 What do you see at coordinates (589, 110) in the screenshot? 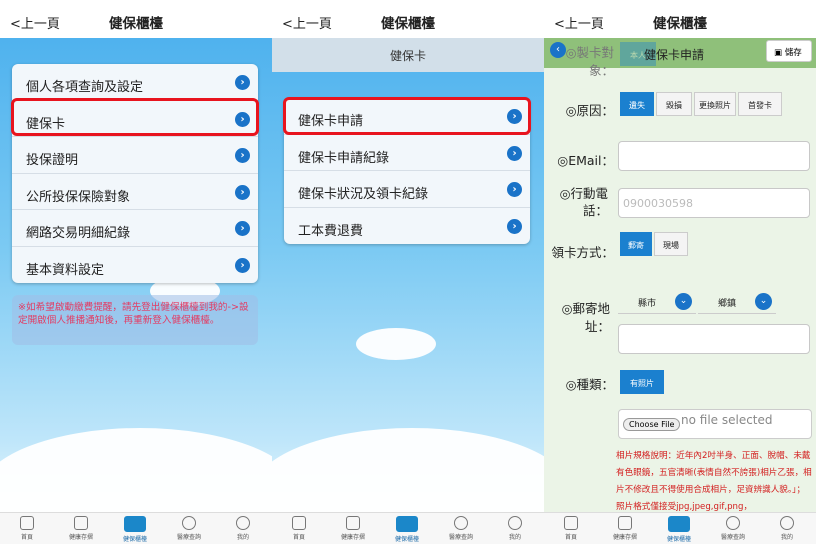
I see `reason-label: ◎原因：` at bounding box center [589, 110].